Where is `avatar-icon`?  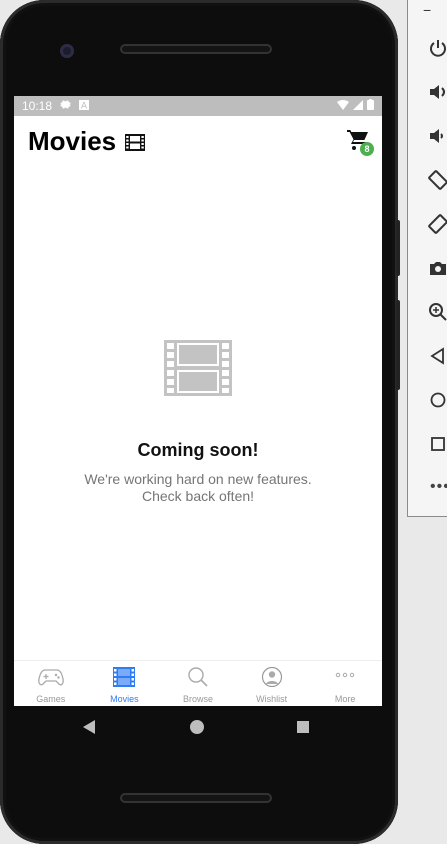 avatar-icon is located at coordinates (272, 679).